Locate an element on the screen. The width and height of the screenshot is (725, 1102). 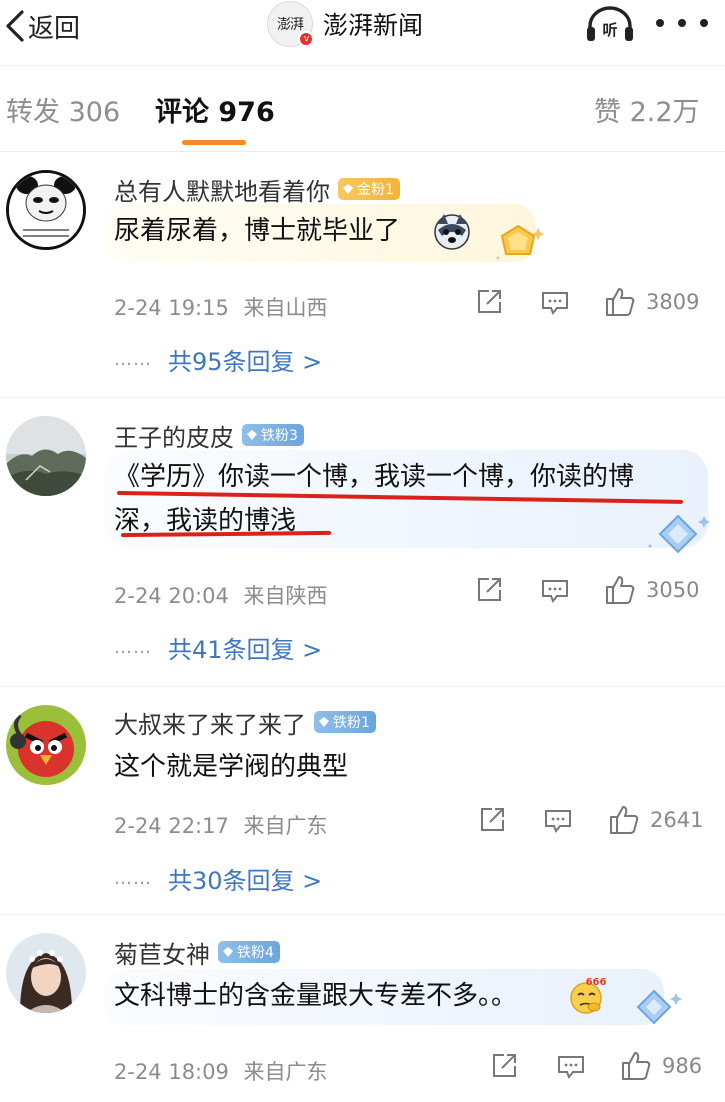
view-replies-link: …… 共41条回复 > is located at coordinates (218, 647).